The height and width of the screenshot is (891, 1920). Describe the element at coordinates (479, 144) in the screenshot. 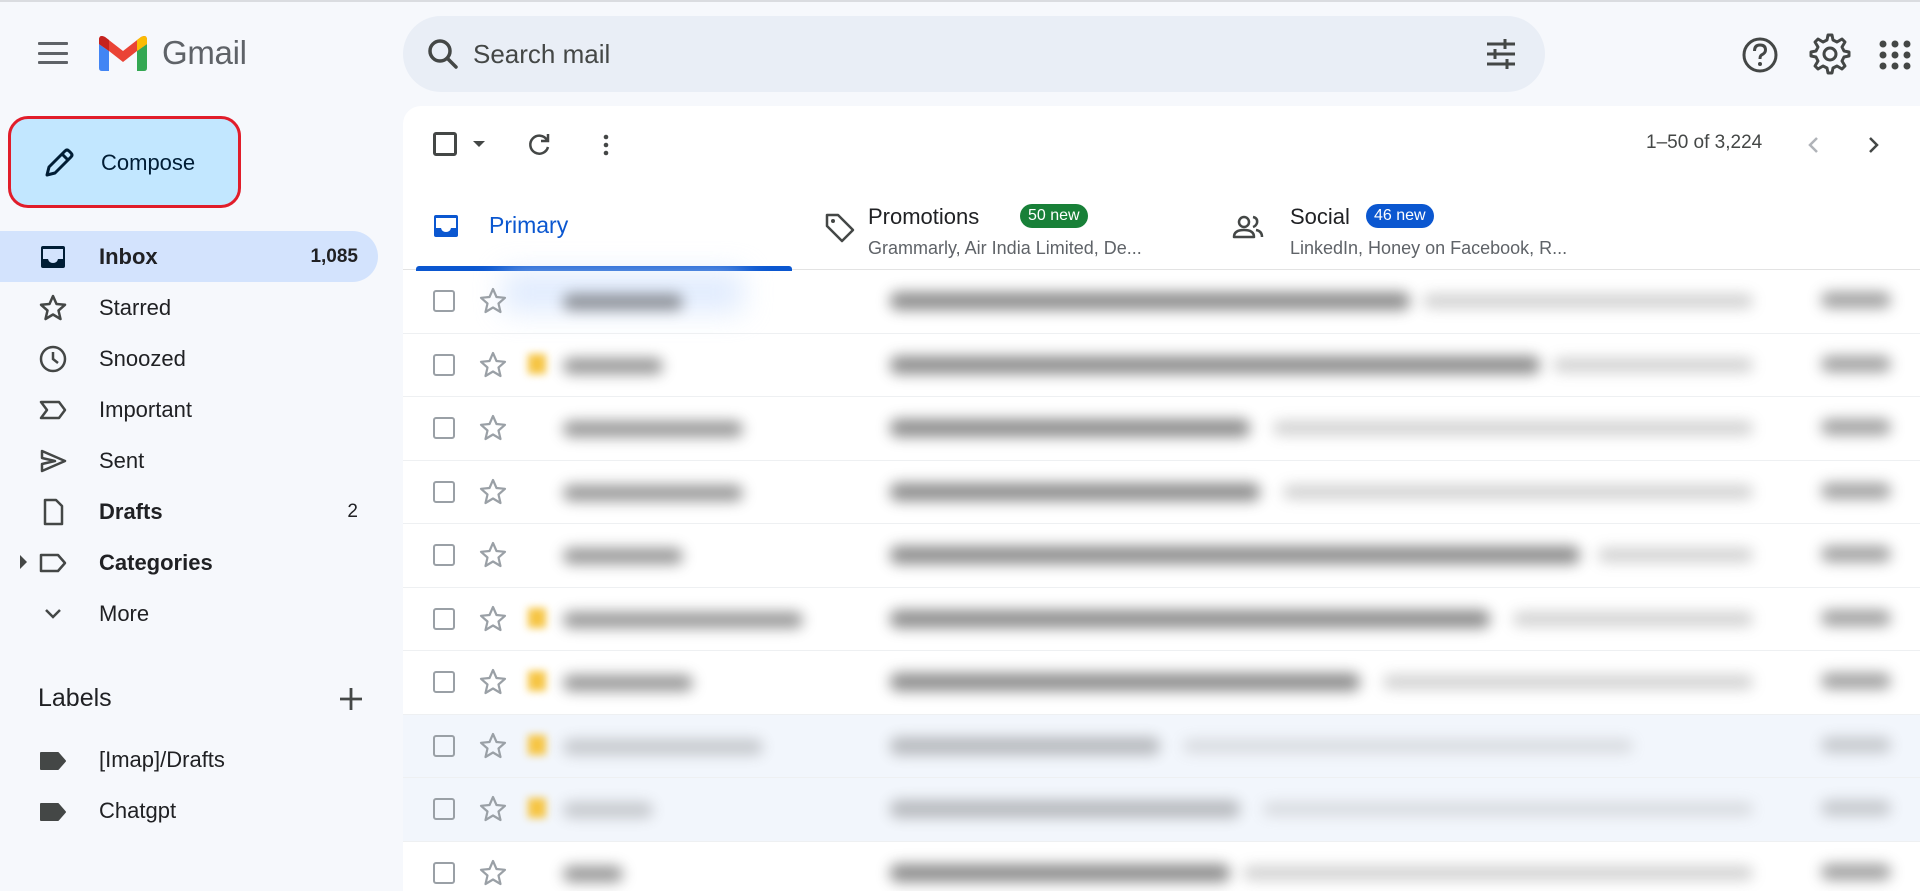

I see `select-options-caret-icon` at that location.